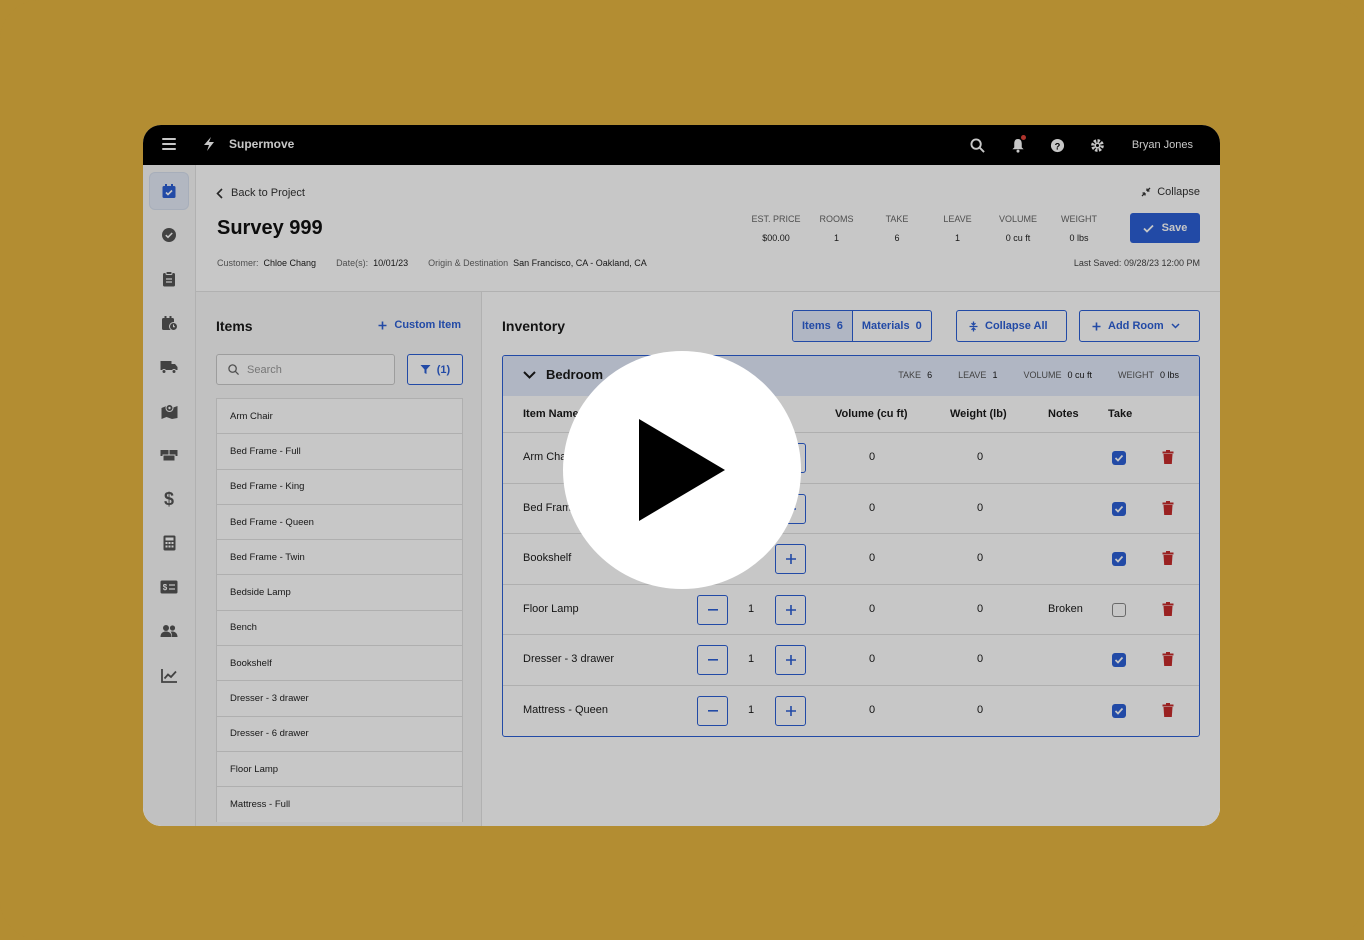  Describe the element at coordinates (1136, 263) in the screenshot. I see `last-saved: Last Saved: 09/28/23 12:00 PM` at that location.